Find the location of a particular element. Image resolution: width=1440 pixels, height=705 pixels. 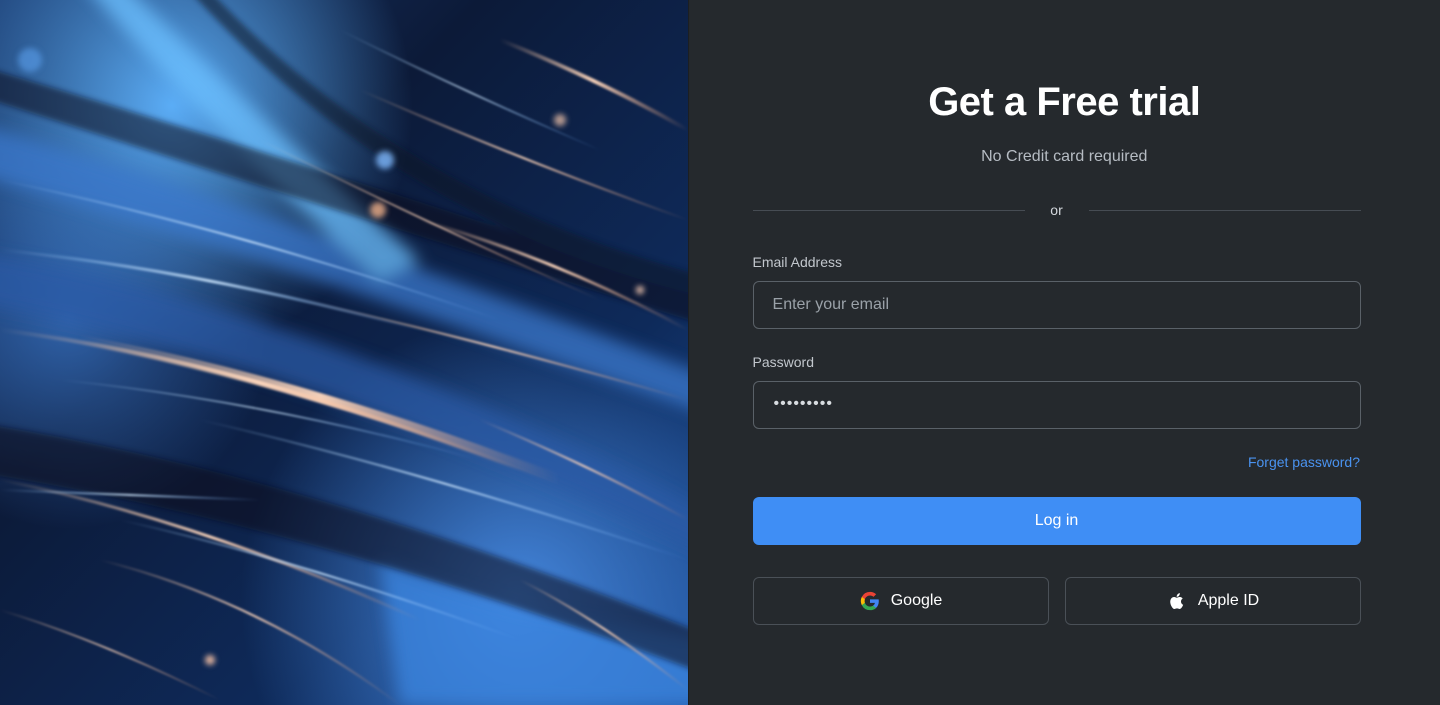

password-label: Password is located at coordinates (783, 362).